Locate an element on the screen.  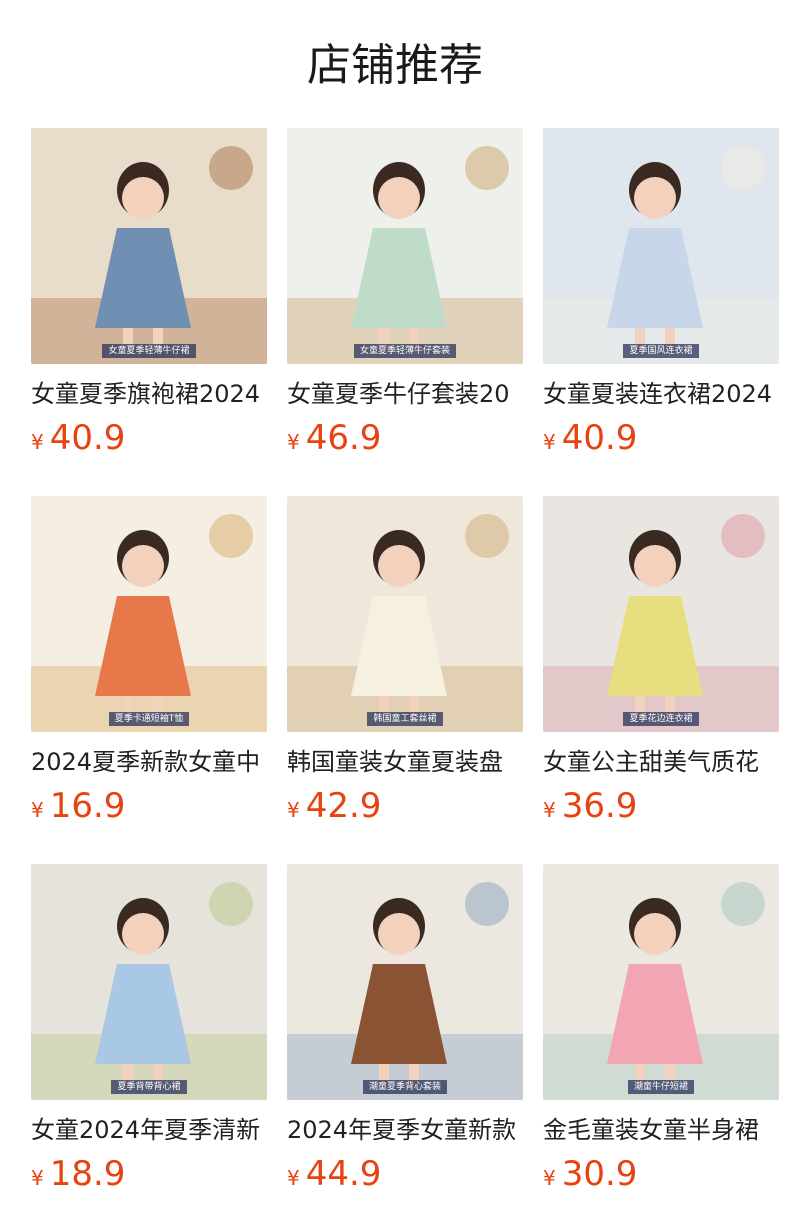
image-watermark-tag: 夏季国风连衣裙 is located at coordinates (661, 350).